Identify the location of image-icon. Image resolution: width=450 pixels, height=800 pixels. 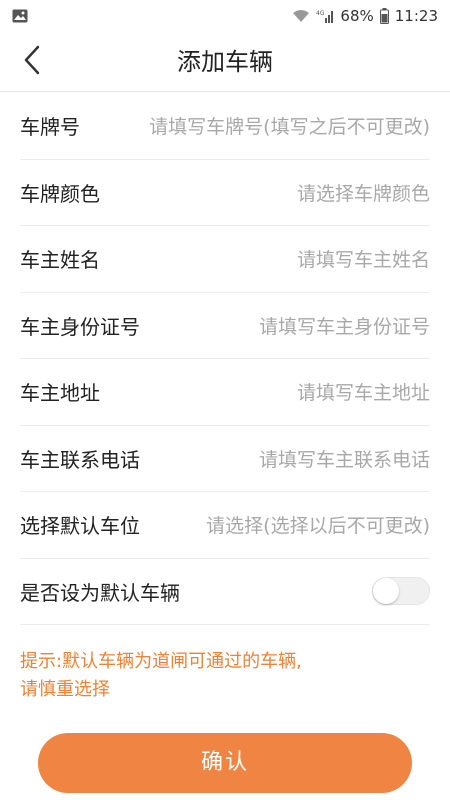
(20, 16).